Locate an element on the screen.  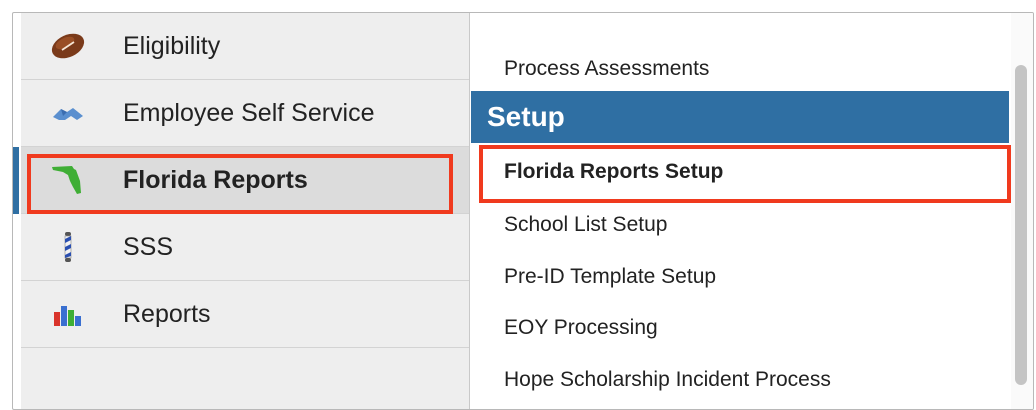
menu-item-school-list-setup: School List Setup is located at coordinates (740, 225).